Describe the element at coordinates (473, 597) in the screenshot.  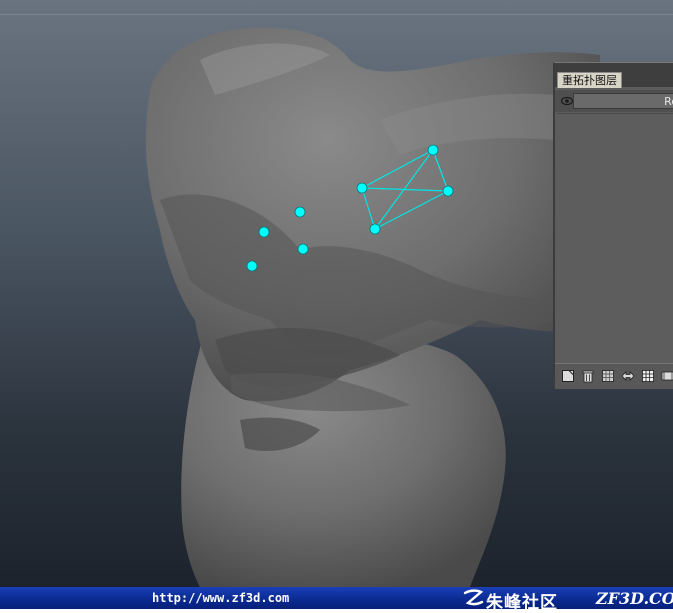
I see `brand-logo-icon` at that location.